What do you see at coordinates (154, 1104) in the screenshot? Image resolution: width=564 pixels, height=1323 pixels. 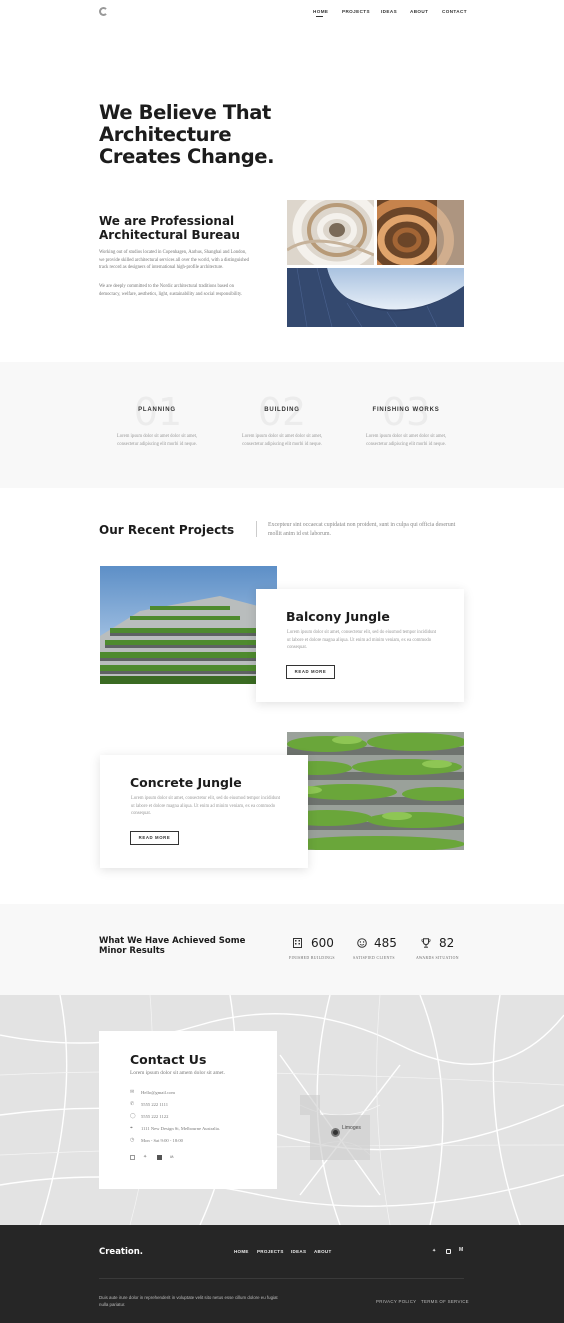 I see `contact-phone: 5555 222 1111` at bounding box center [154, 1104].